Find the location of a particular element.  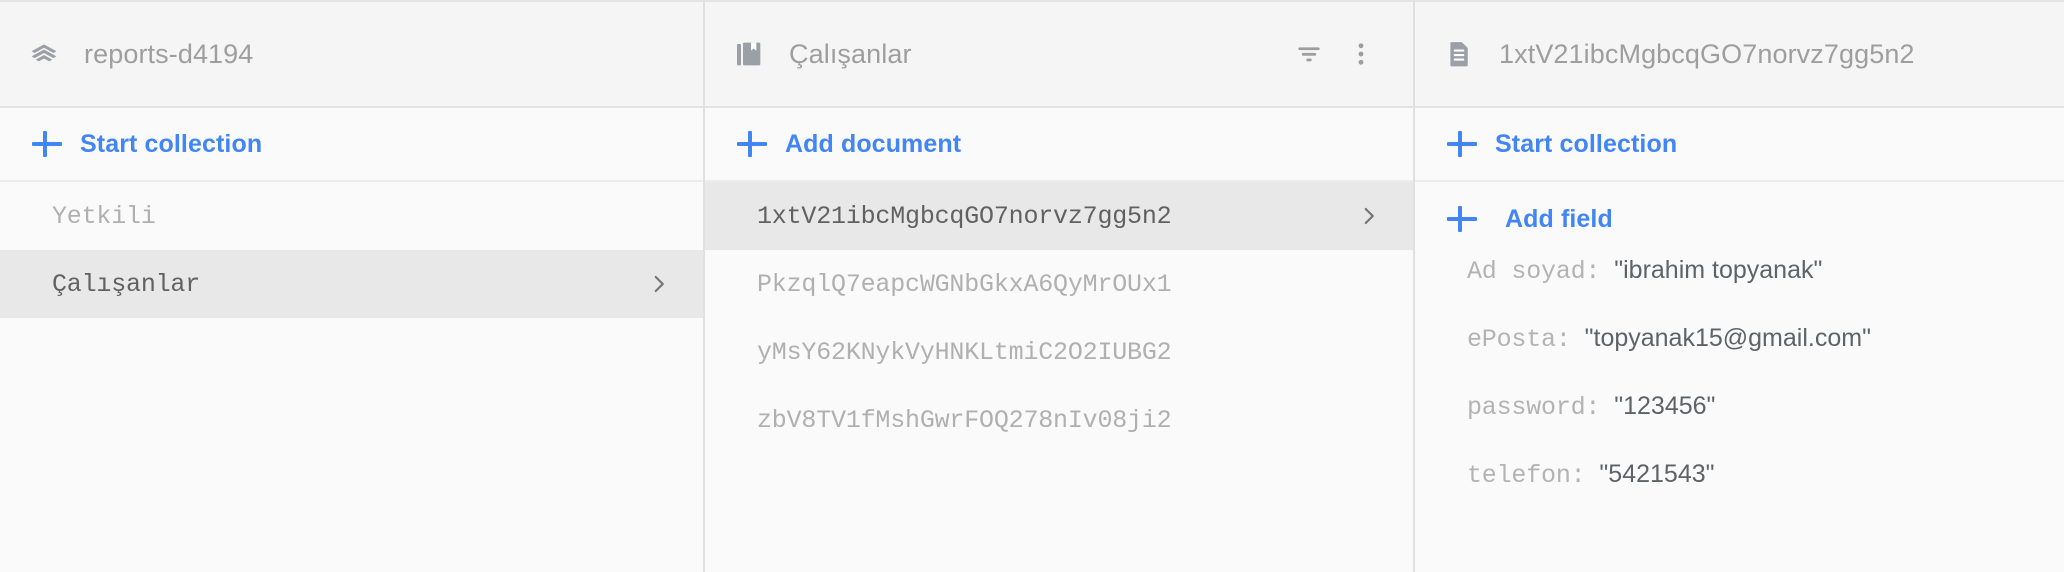

document-item: yMsY62KNykVyHNKLtmiC2O2IUBG2 is located at coordinates (1059, 352).